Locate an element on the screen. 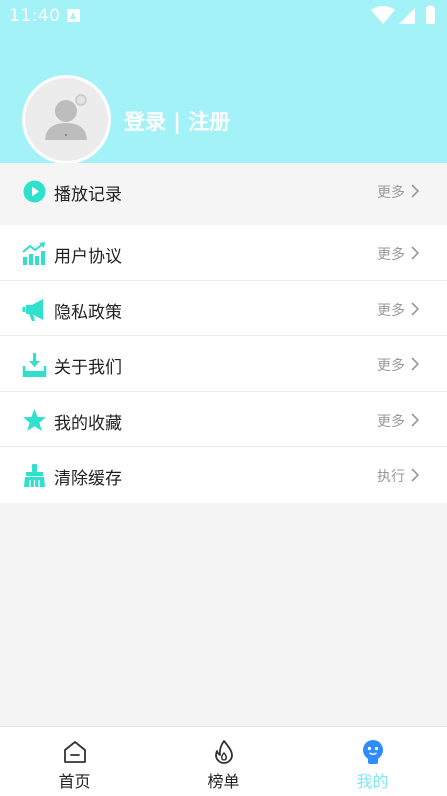 The width and height of the screenshot is (447, 796). menu-row-about-us: 关于我们 更多 is located at coordinates (223, 364).